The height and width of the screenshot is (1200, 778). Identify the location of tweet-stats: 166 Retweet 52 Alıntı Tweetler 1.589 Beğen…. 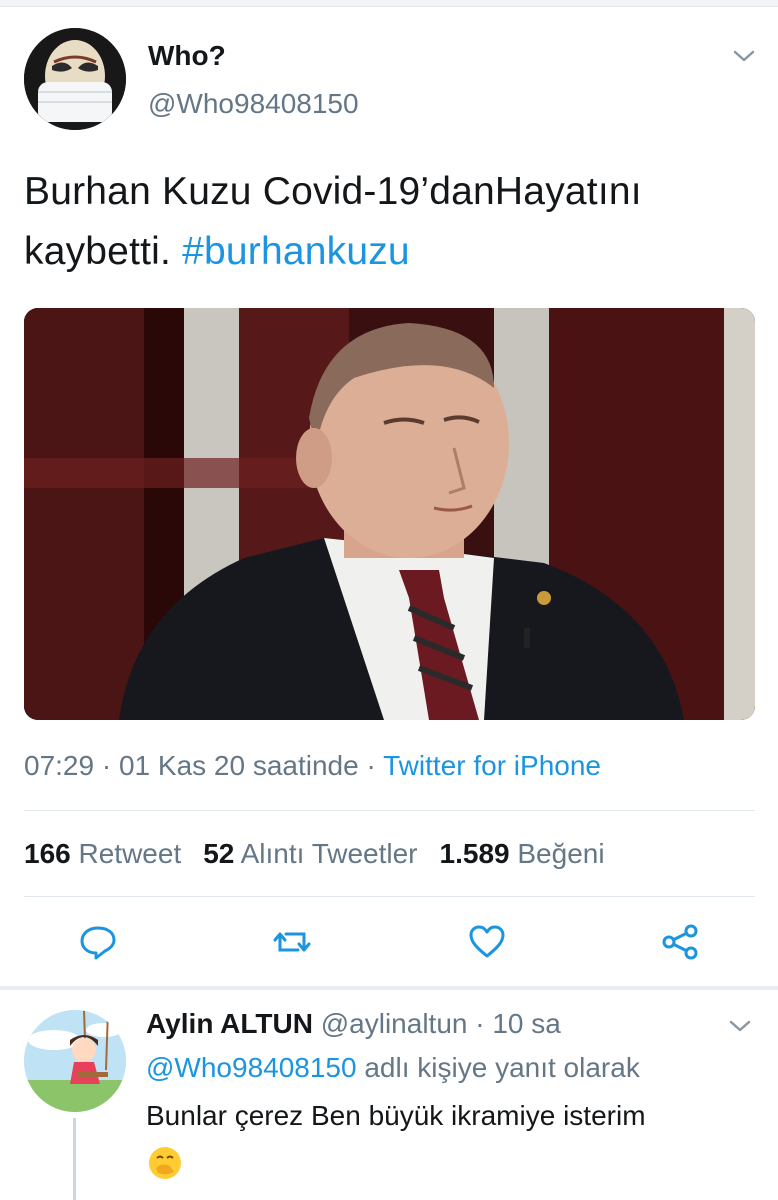
(314, 854).